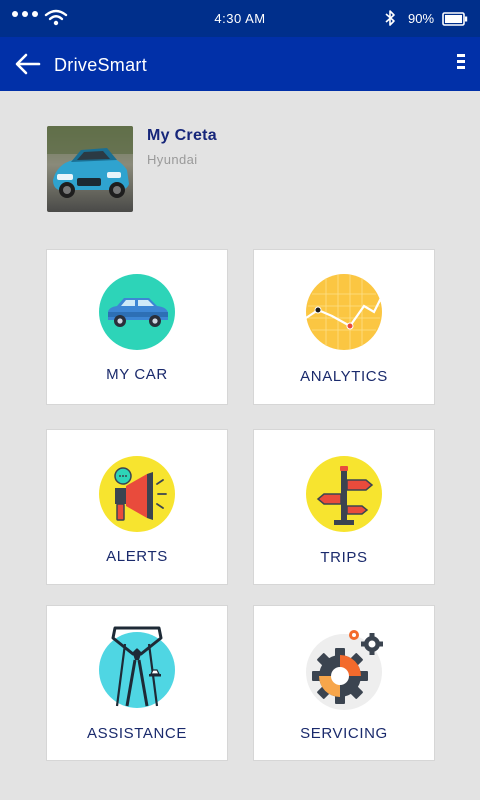 Image resolution: width=480 pixels, height=800 pixels. What do you see at coordinates (28, 64) in the screenshot?
I see `arrow-left-icon` at bounding box center [28, 64].